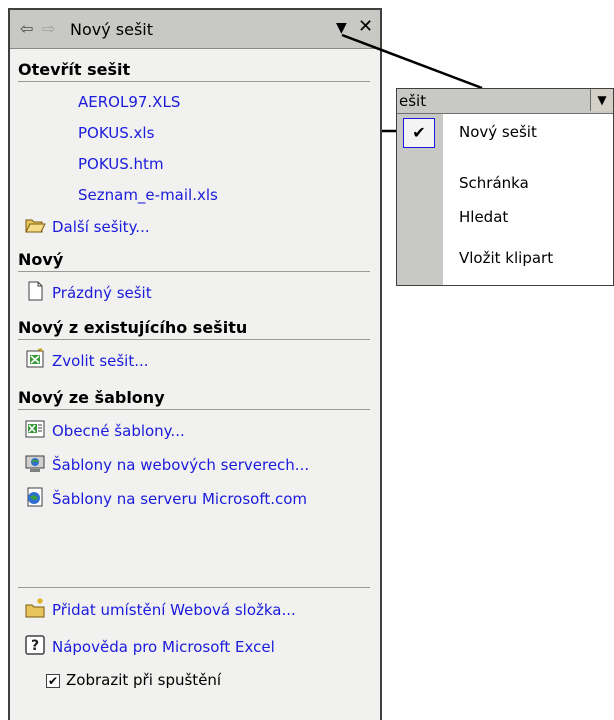 This screenshot has height=720, width=614. I want to click on popup-header-label: ešit, so click(413, 101).